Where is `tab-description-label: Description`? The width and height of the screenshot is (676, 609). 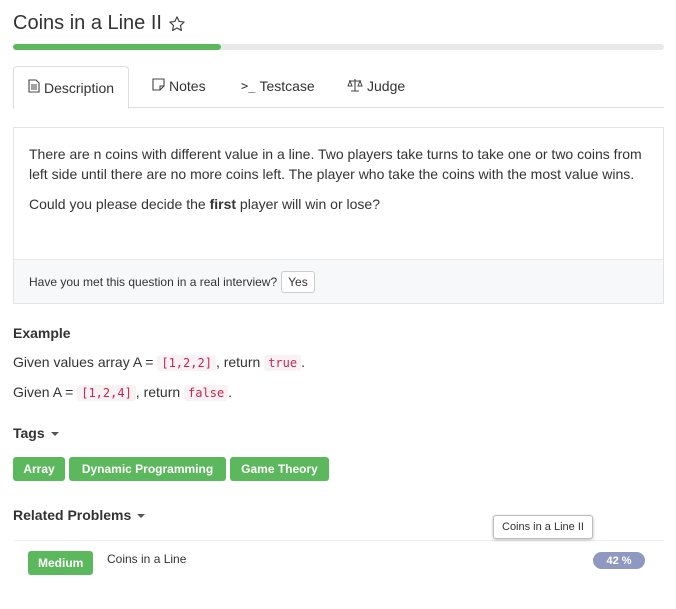
tab-description-label: Description is located at coordinates (79, 87).